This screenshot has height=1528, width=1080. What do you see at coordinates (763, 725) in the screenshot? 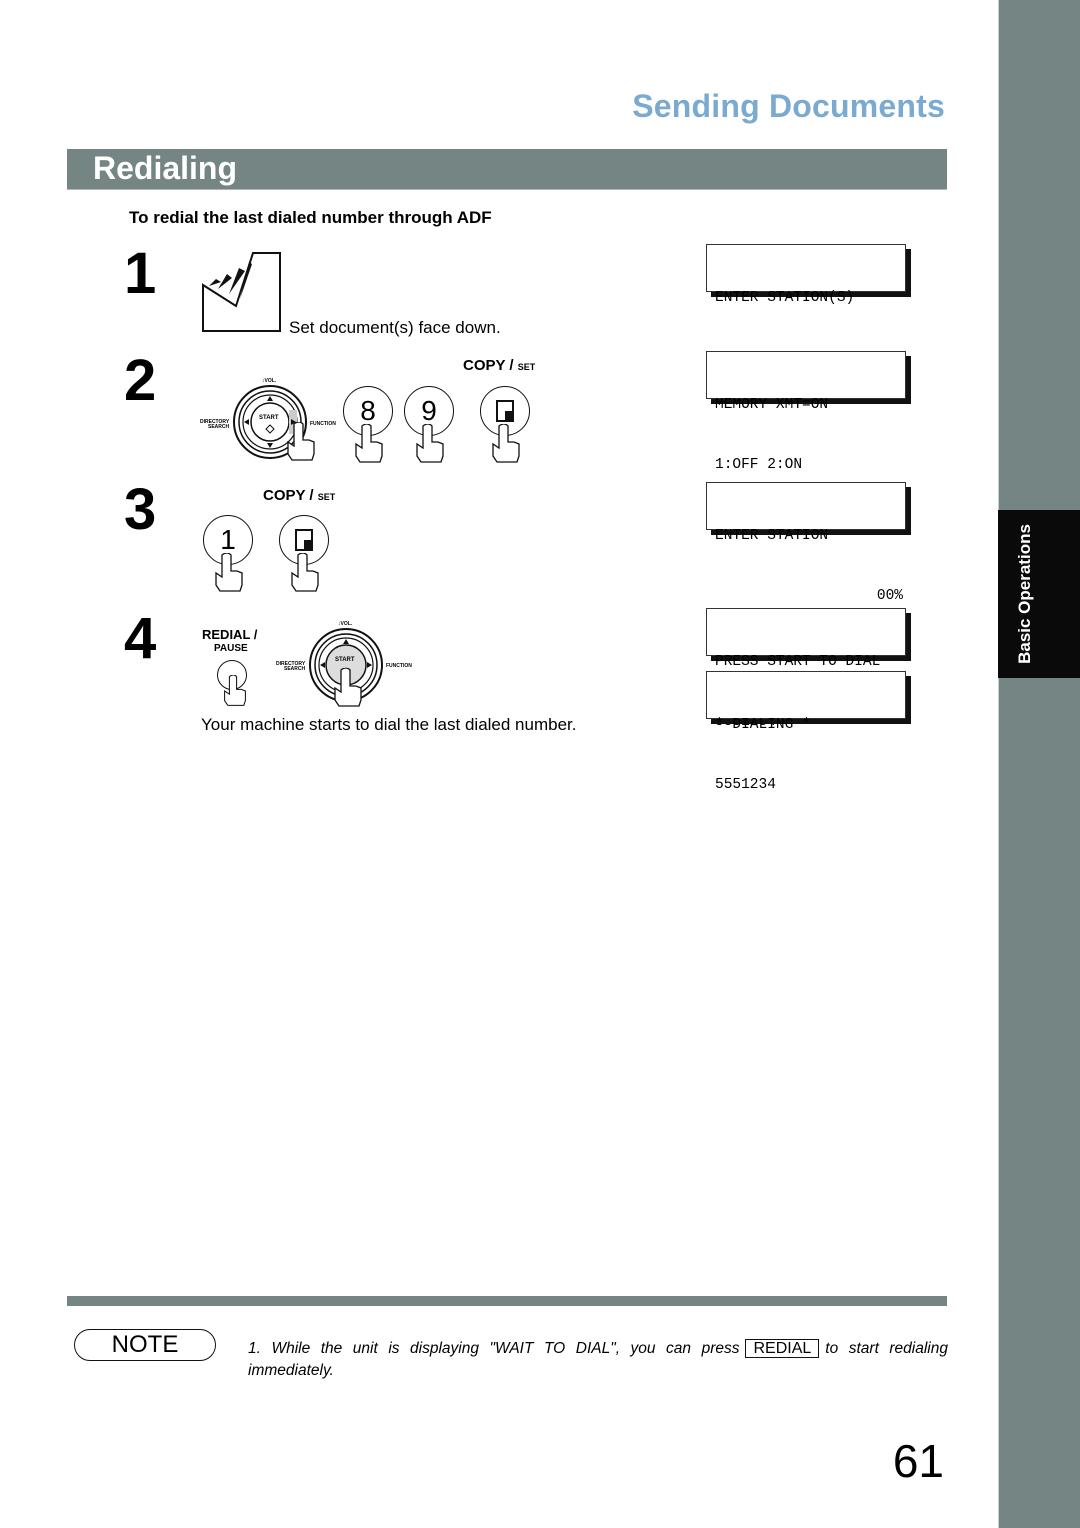
I see `lcd-line-1: * DIALING *` at bounding box center [763, 725].